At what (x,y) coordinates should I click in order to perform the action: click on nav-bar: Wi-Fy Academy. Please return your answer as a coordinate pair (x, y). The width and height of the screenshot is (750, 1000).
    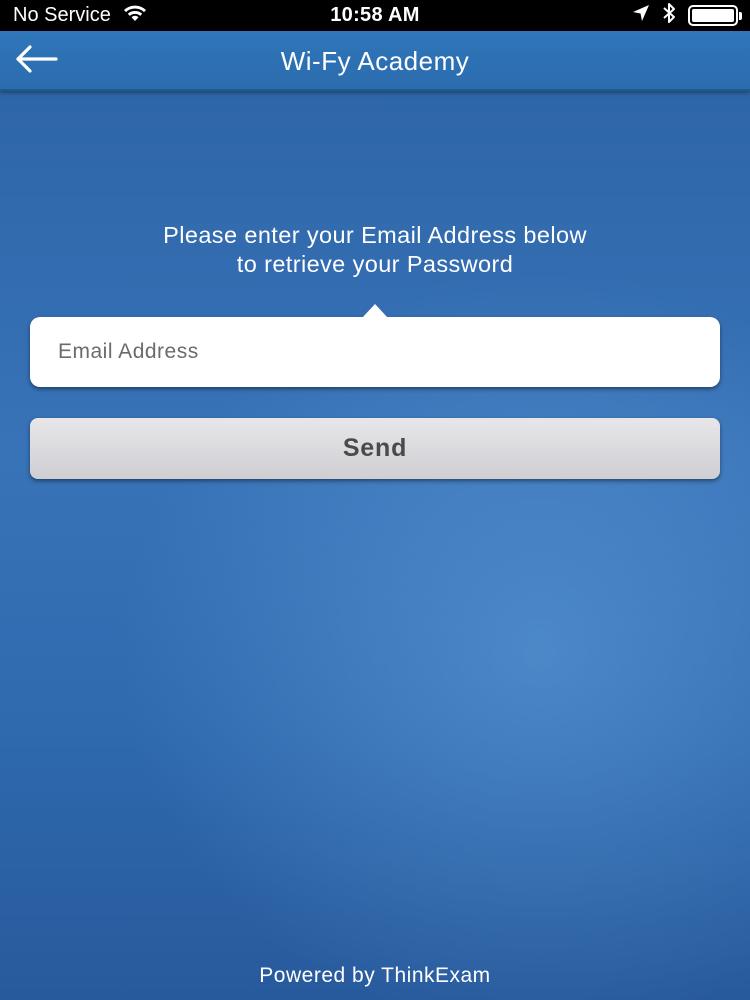
    Looking at the image, I should click on (375, 61).